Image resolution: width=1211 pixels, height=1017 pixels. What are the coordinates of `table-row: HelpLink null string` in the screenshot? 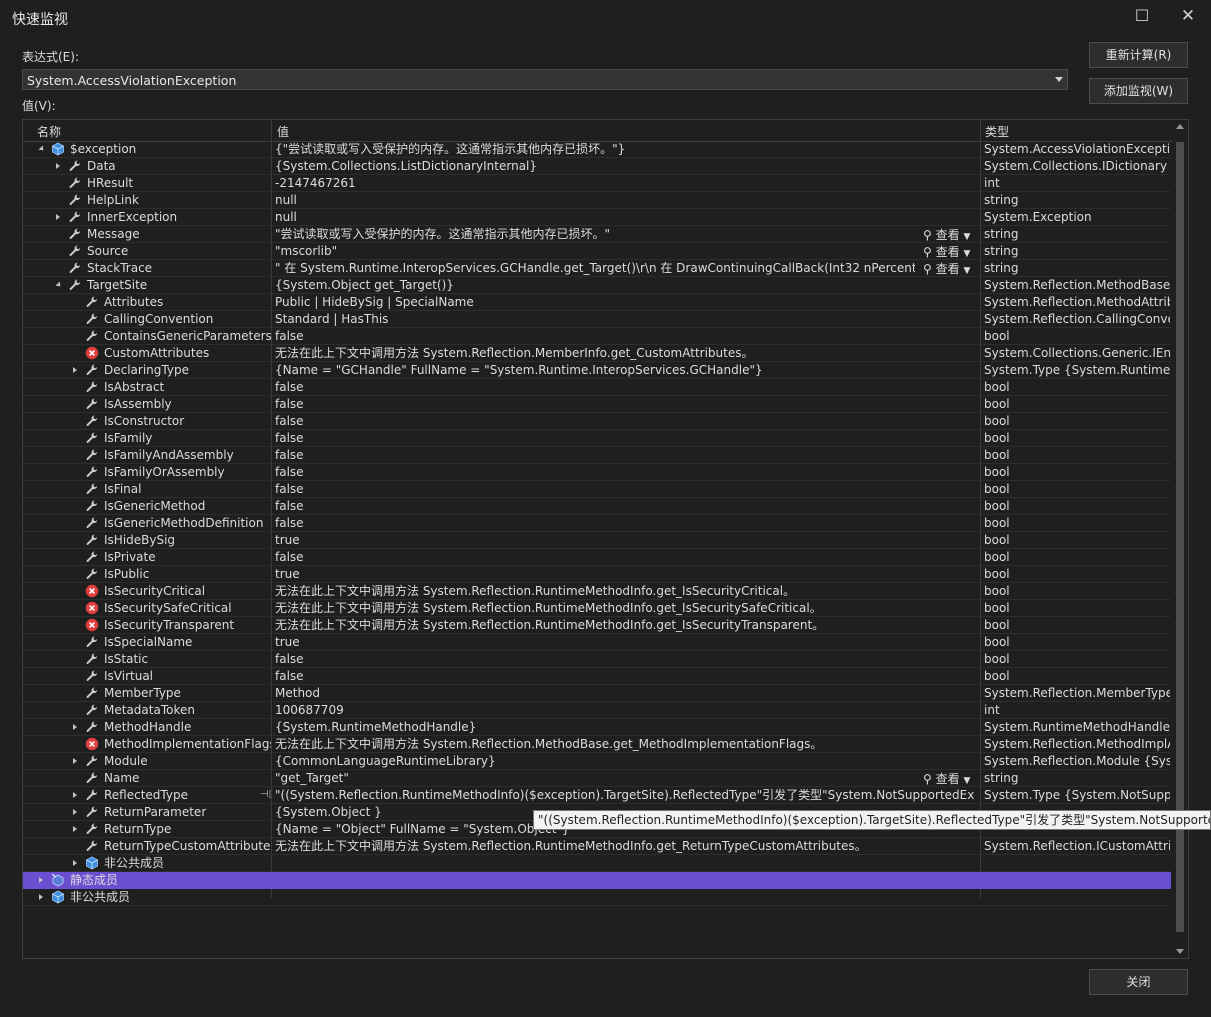 It's located at (597, 200).